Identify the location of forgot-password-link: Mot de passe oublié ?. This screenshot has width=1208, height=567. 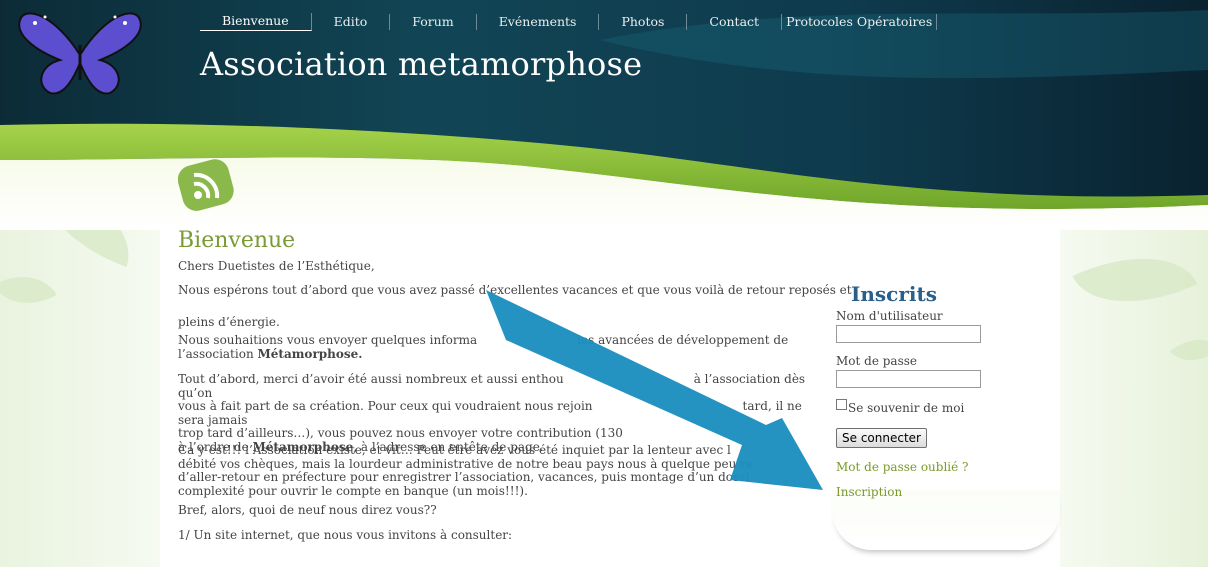
(902, 467).